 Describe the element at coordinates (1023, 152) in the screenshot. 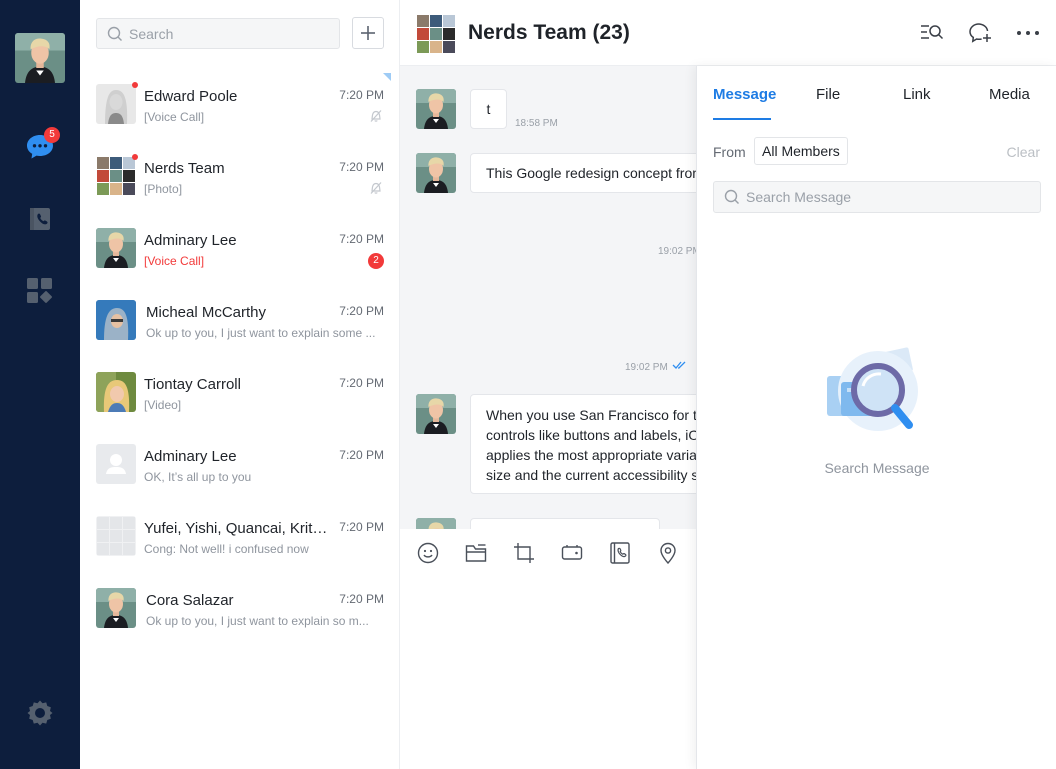

I see `clear-filter-button: Clear` at that location.